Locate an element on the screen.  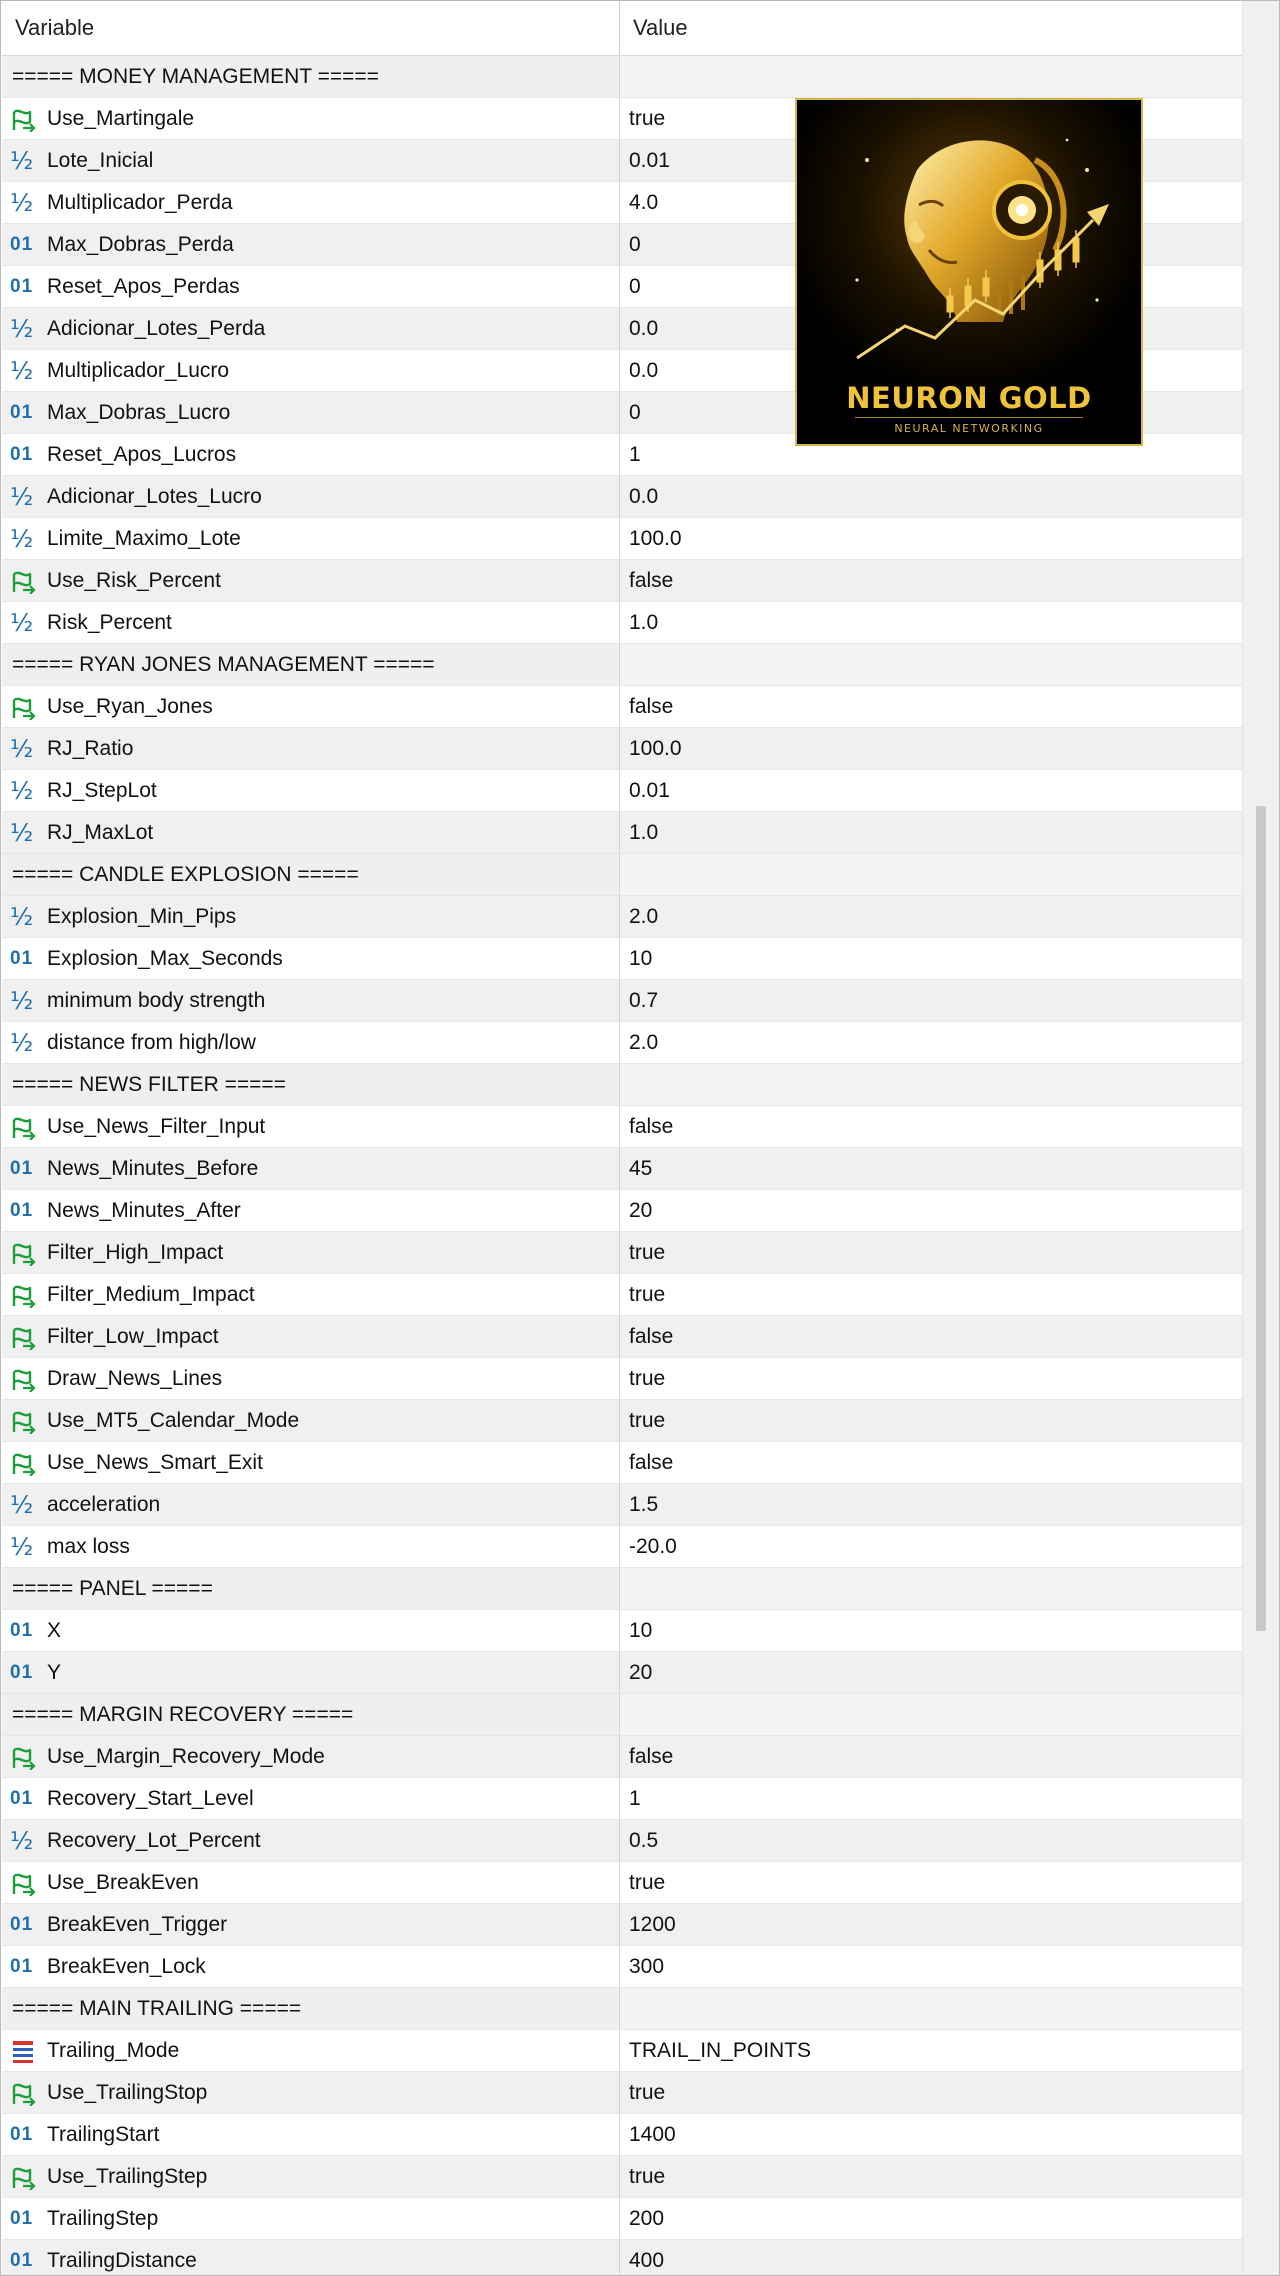
variable-cell: 01 TrailingStep is located at coordinates (311, 2218).